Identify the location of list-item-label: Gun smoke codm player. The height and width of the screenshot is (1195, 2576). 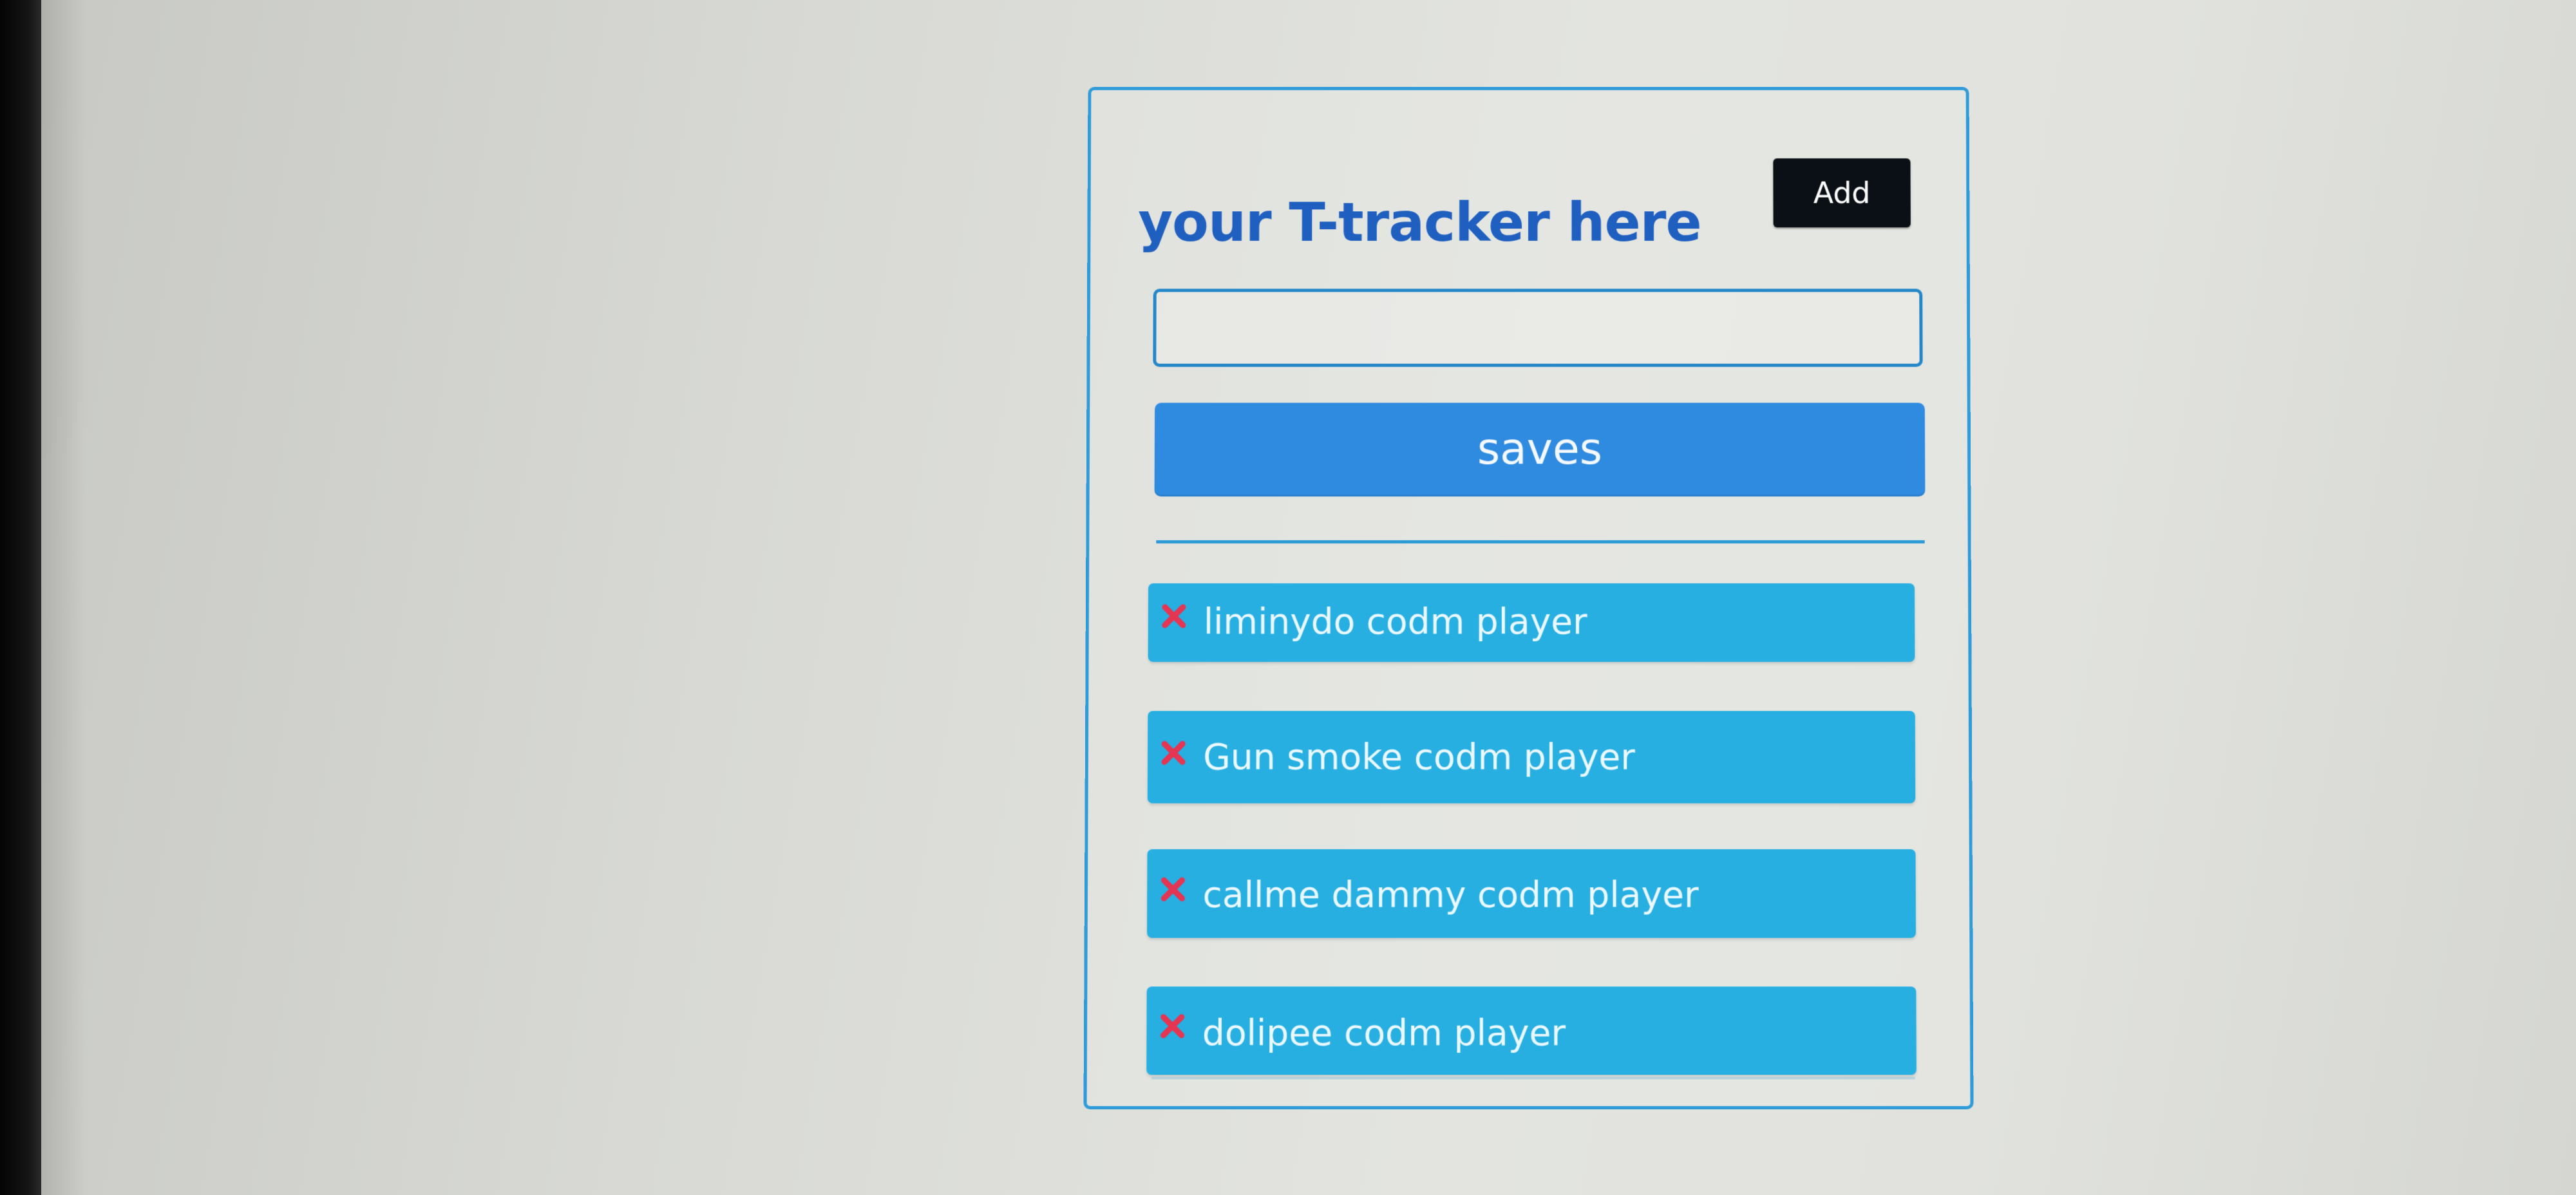
(1419, 757).